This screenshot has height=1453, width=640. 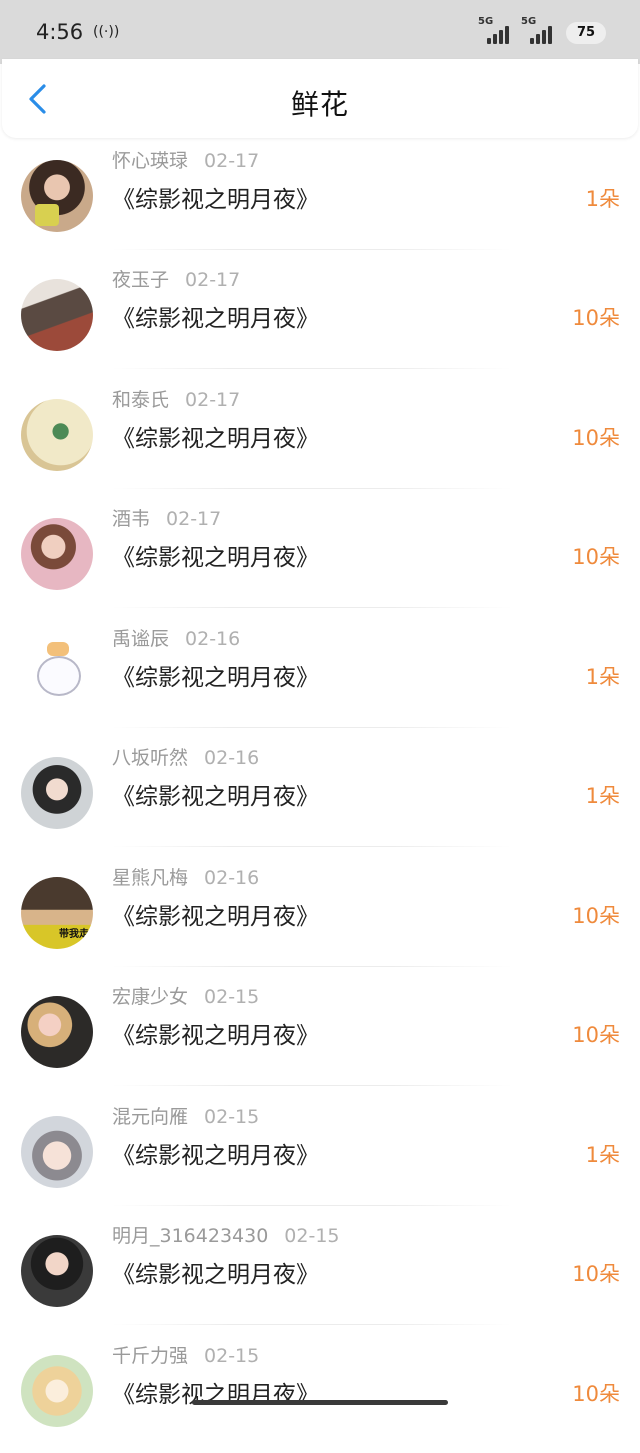 I want to click on status-bar: 4:56 ((·)) 5G 5G 75, so click(x=320, y=32).